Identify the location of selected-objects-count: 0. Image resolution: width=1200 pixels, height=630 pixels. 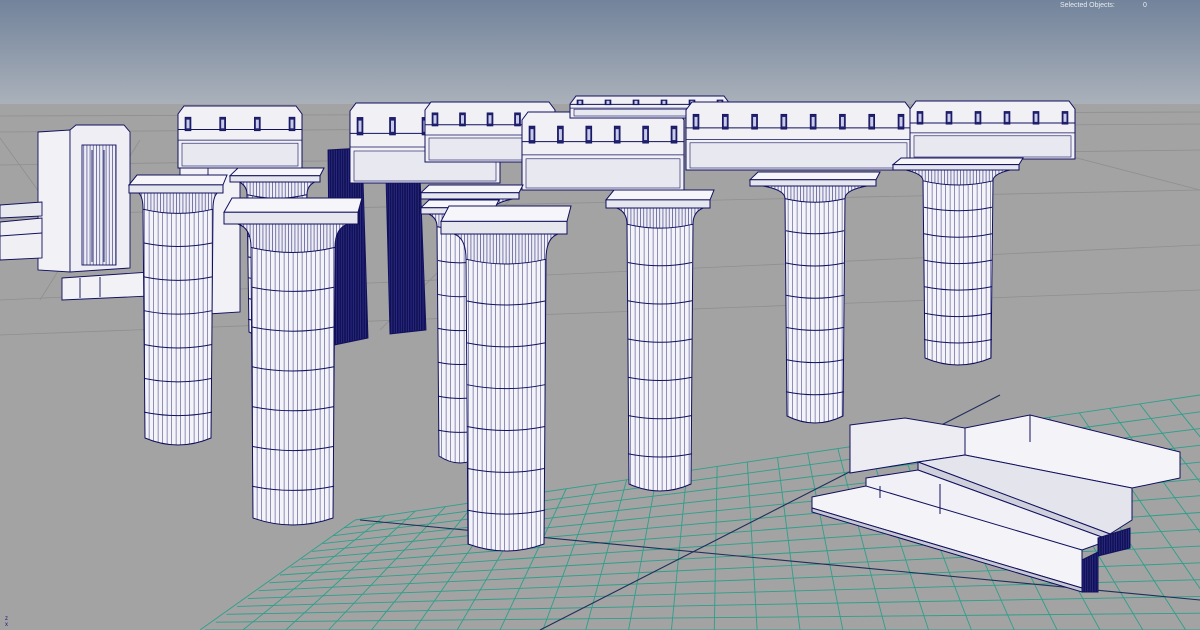
(1145, 5).